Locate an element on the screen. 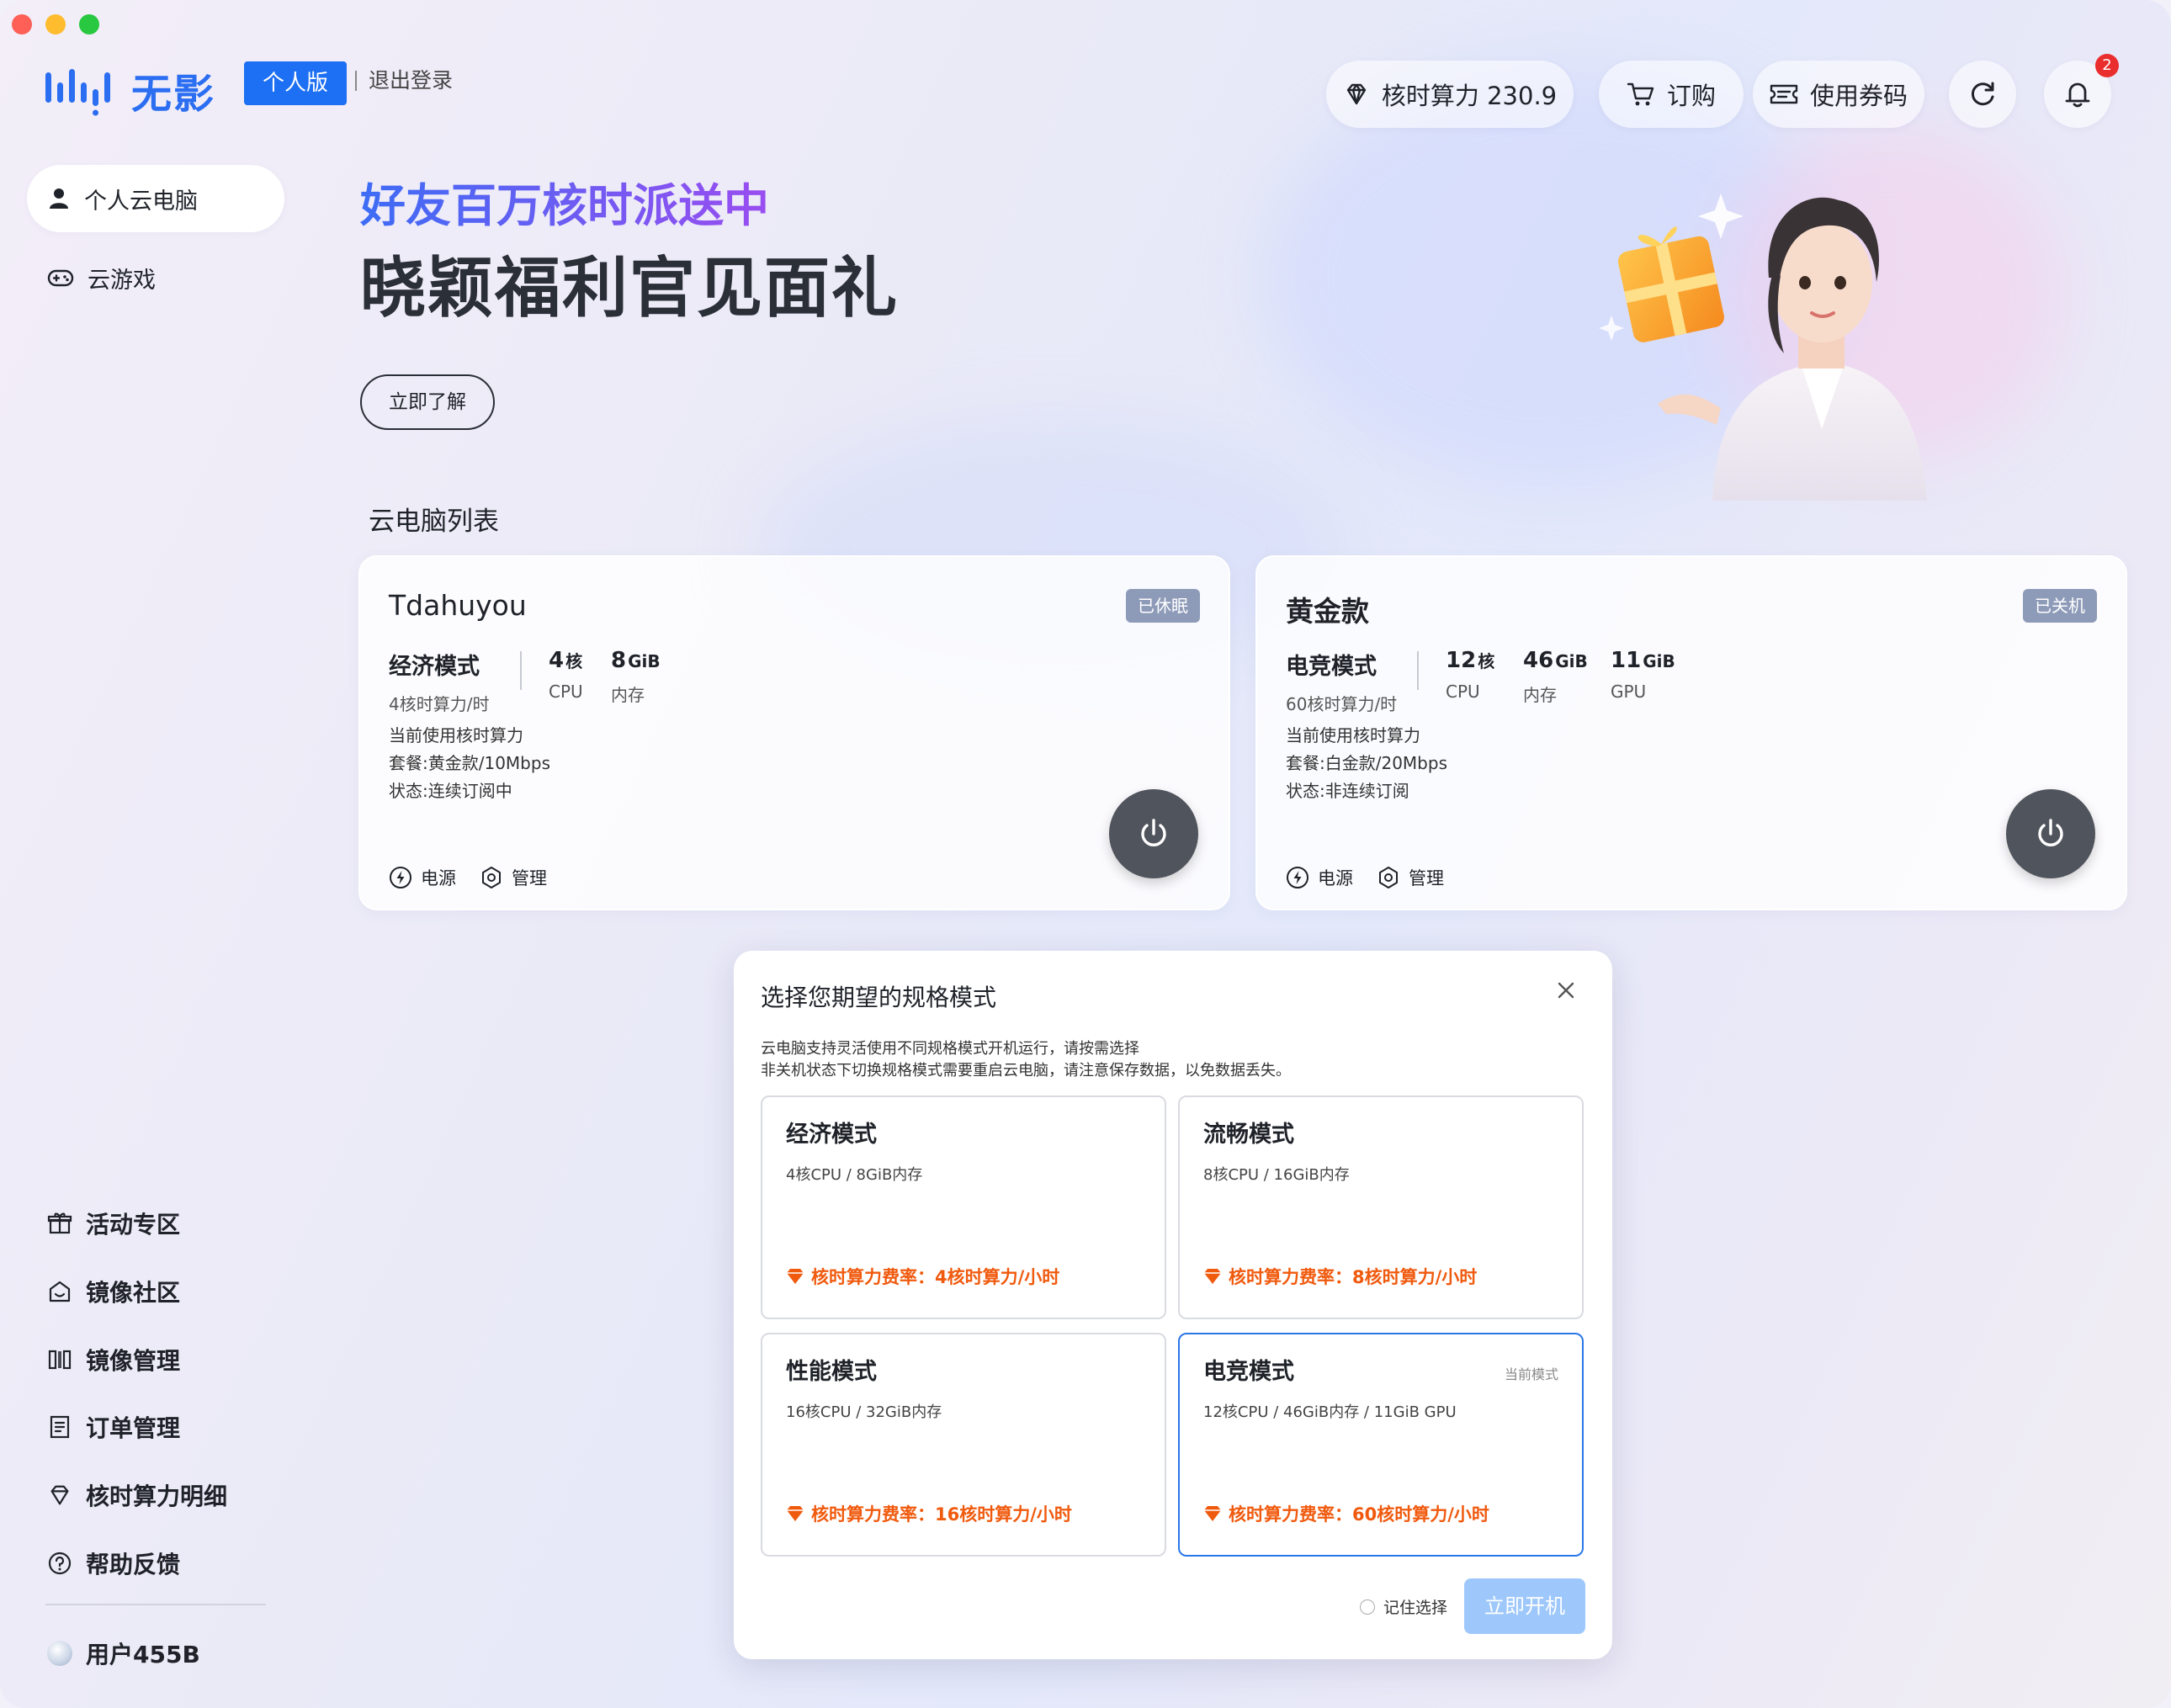 This screenshot has height=1708, width=2171. maximize-window-button is located at coordinates (89, 24).